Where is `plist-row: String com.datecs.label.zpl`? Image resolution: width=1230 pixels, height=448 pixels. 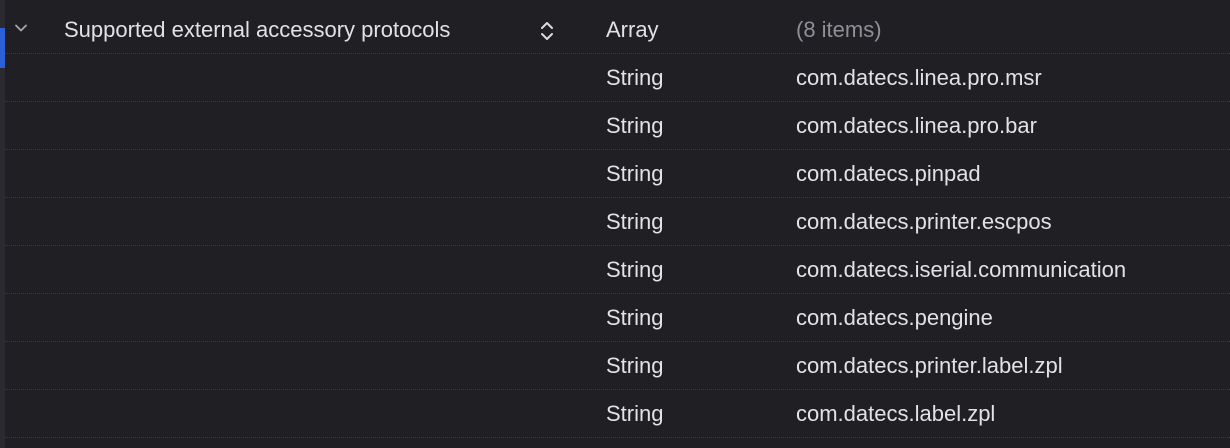
plist-row: String com.datecs.label.zpl is located at coordinates (617, 414).